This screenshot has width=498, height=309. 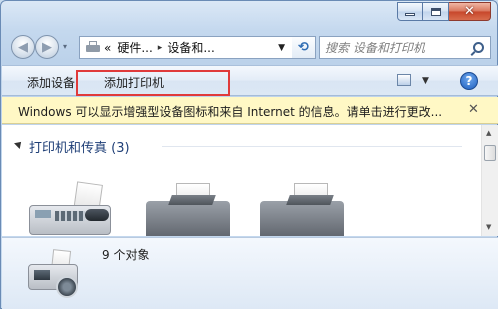 What do you see at coordinates (72, 208) in the screenshot?
I see `device-fax` at bounding box center [72, 208].